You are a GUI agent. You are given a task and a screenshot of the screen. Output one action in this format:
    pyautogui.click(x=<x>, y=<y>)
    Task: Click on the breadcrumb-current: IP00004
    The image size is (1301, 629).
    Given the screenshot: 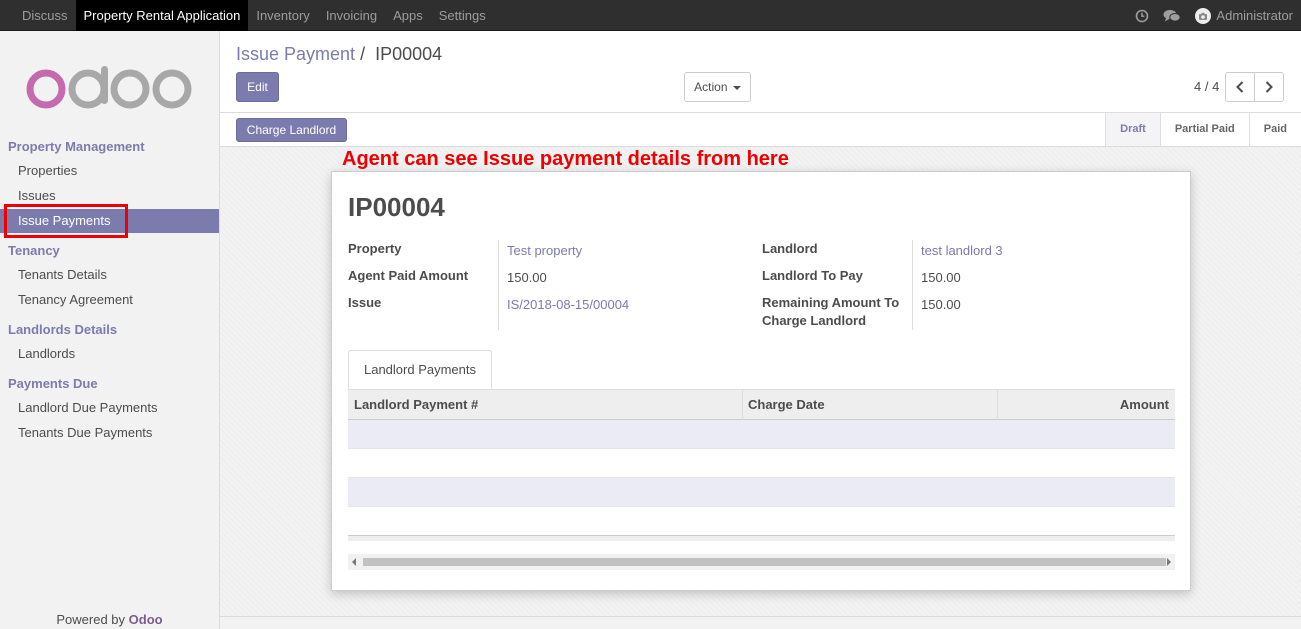 What is the action you would take?
    pyautogui.click(x=409, y=54)
    